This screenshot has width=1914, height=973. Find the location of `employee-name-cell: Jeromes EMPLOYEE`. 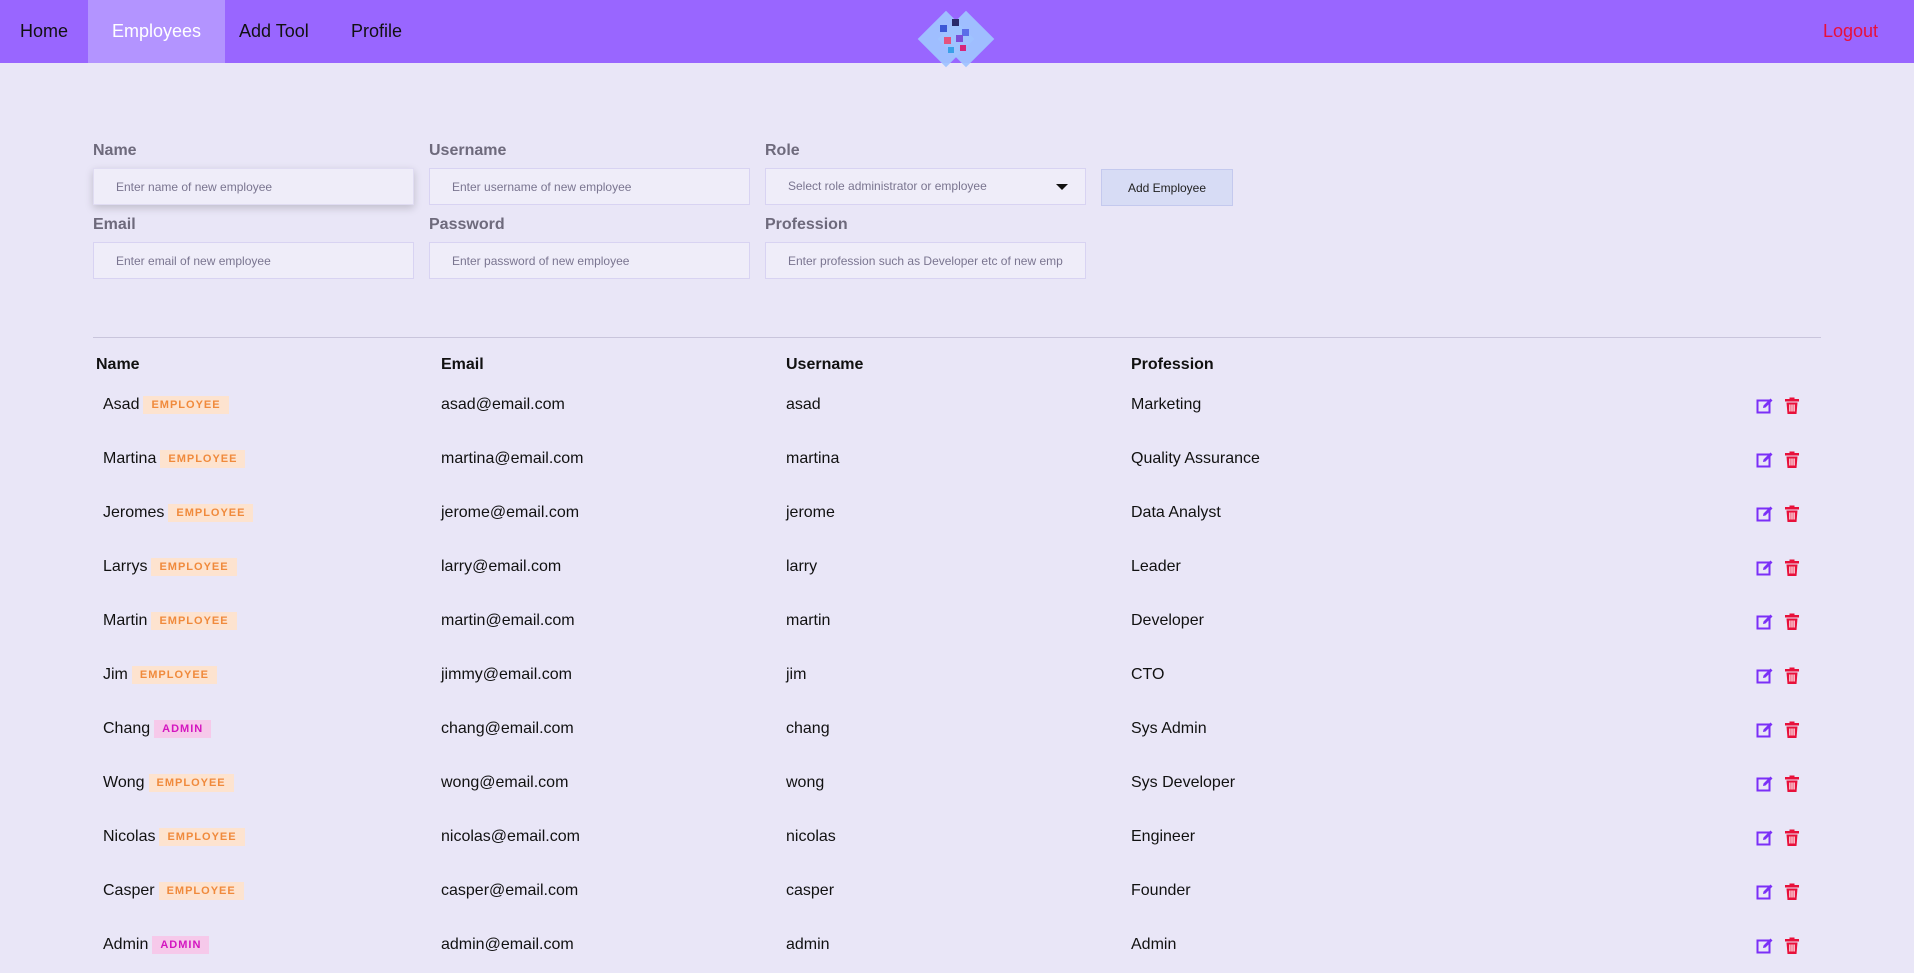

employee-name-cell: Jeromes EMPLOYEE is located at coordinates (178, 513).